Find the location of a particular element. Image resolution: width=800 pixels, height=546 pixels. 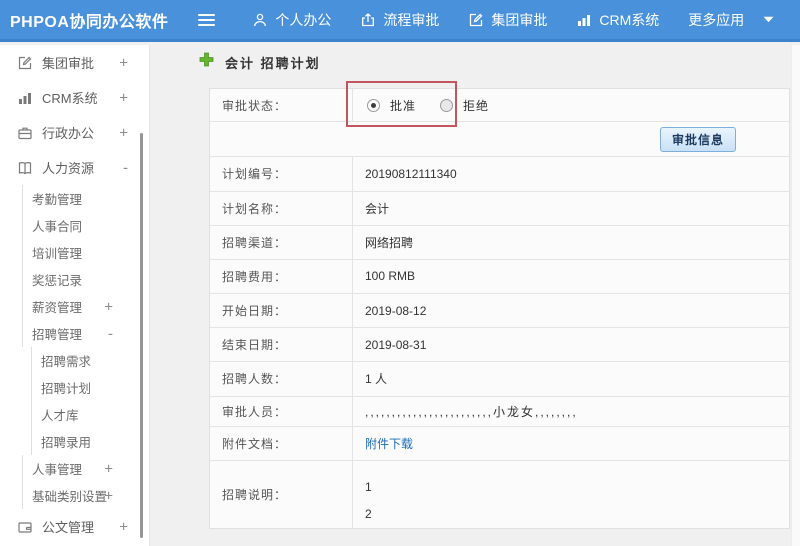

nav-item-process-approval: 流程审批 is located at coordinates (399, 20).